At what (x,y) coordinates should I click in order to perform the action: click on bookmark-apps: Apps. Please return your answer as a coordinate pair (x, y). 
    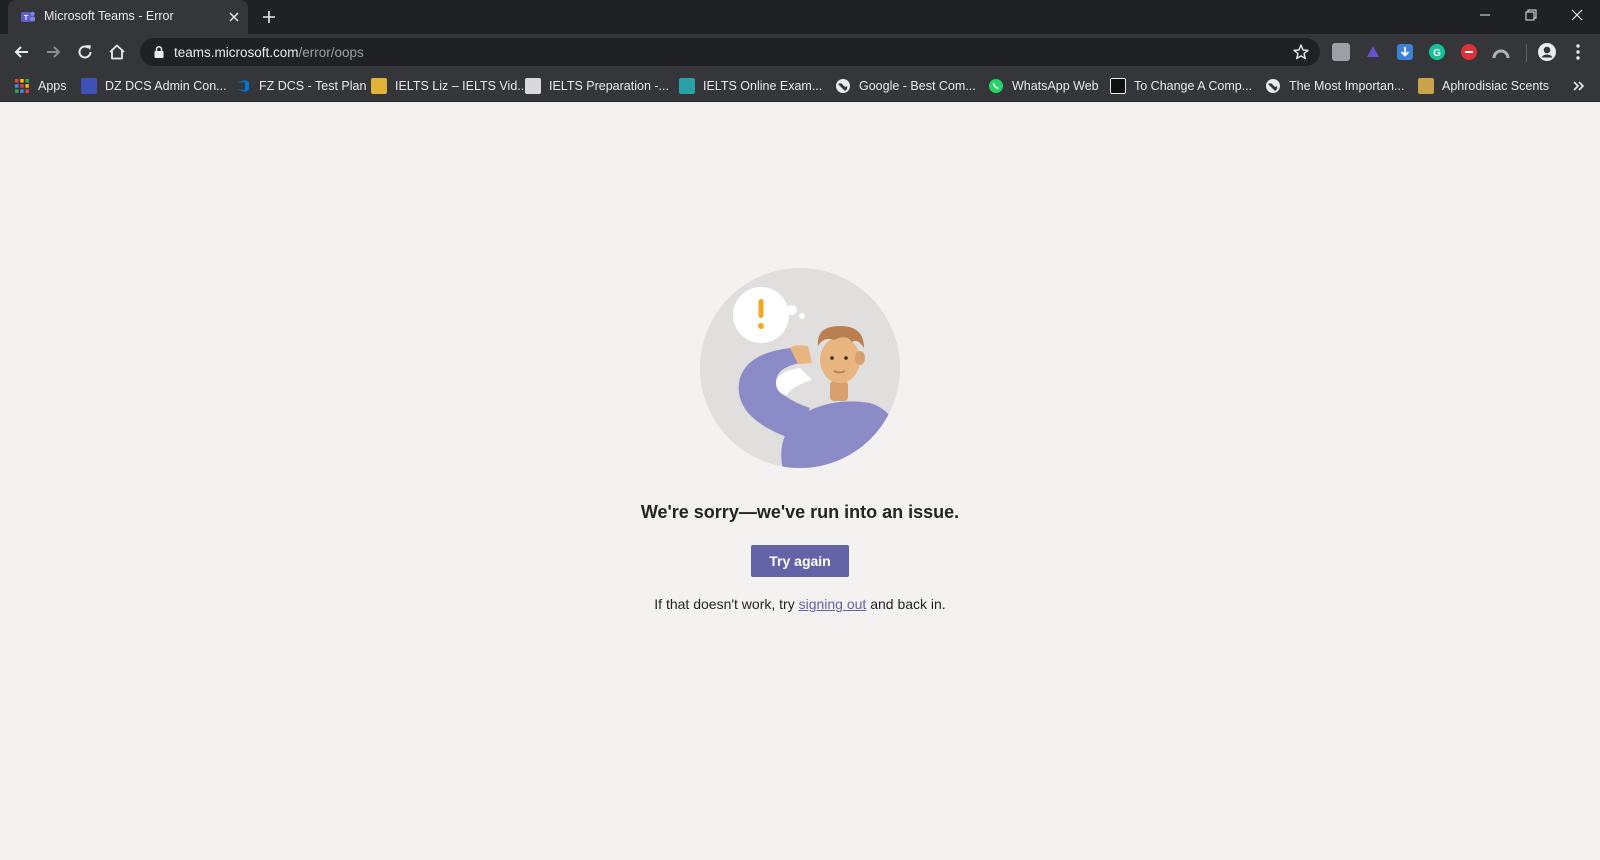
    Looking at the image, I should click on (40, 86).